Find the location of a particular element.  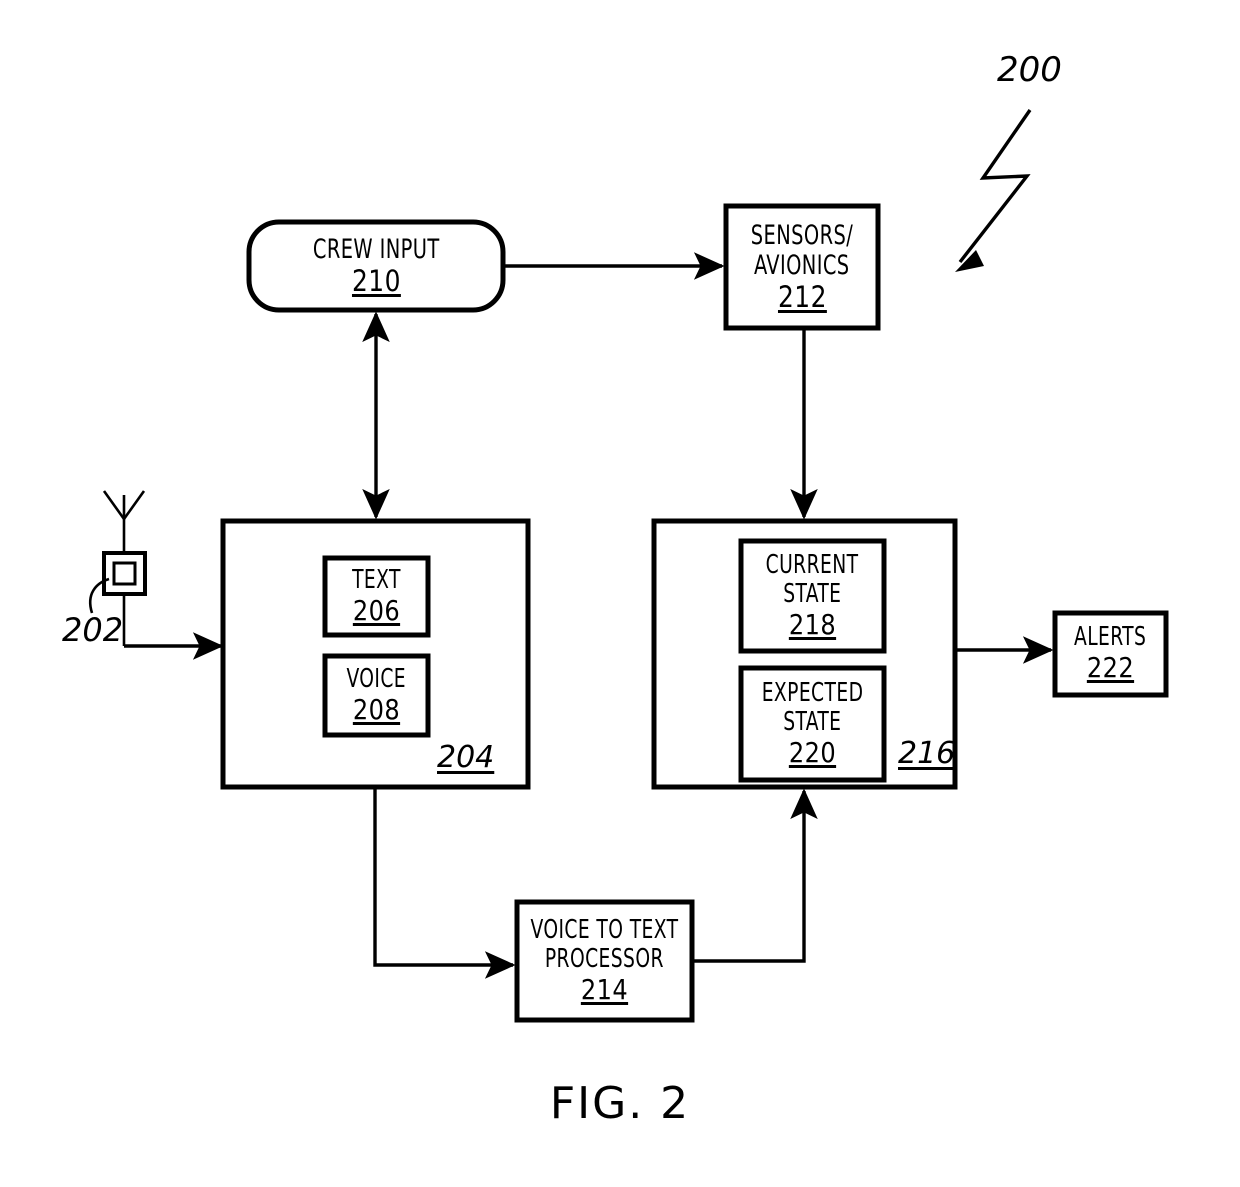

sensors-avionics-box is located at coordinates (802, 267).